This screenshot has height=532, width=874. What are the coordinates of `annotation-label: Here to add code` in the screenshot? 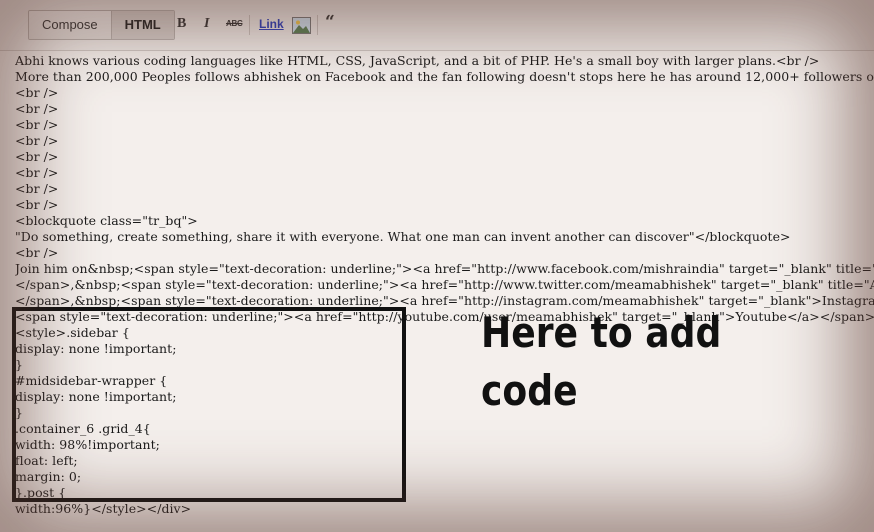 It's located at (644, 362).